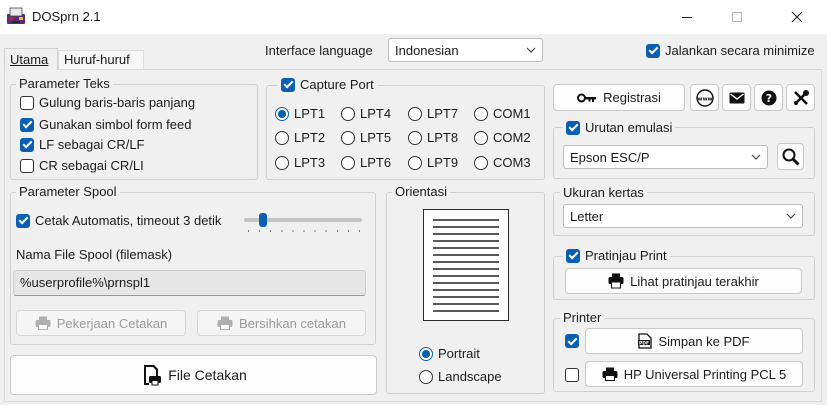 This screenshot has width=827, height=405. What do you see at coordinates (107, 102) in the screenshot?
I see `option-wrap-lines: Gulung baris-baris panjang` at bounding box center [107, 102].